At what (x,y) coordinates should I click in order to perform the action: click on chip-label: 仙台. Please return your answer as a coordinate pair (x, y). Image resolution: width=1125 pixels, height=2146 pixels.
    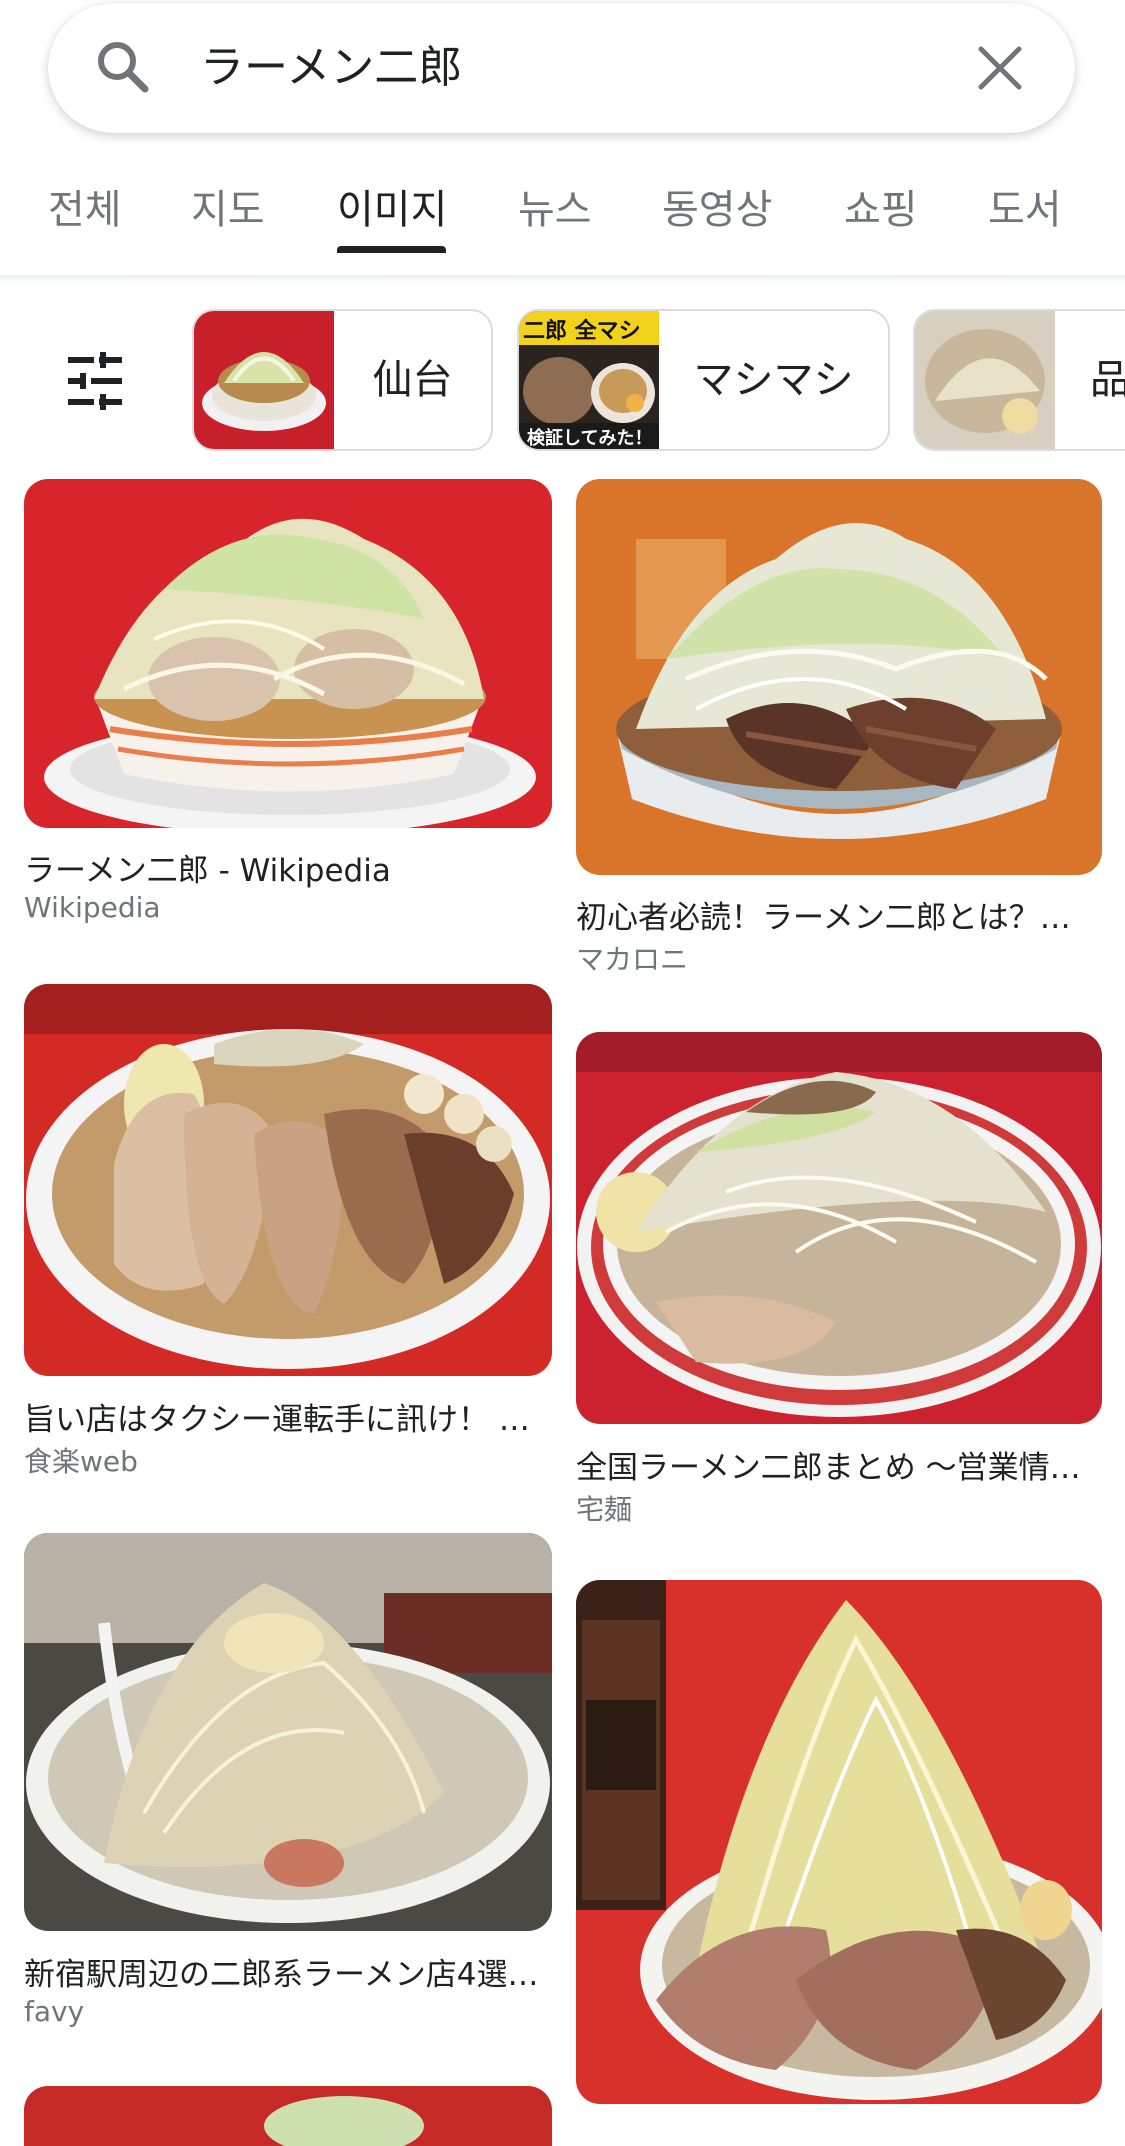
    Looking at the image, I should click on (412, 380).